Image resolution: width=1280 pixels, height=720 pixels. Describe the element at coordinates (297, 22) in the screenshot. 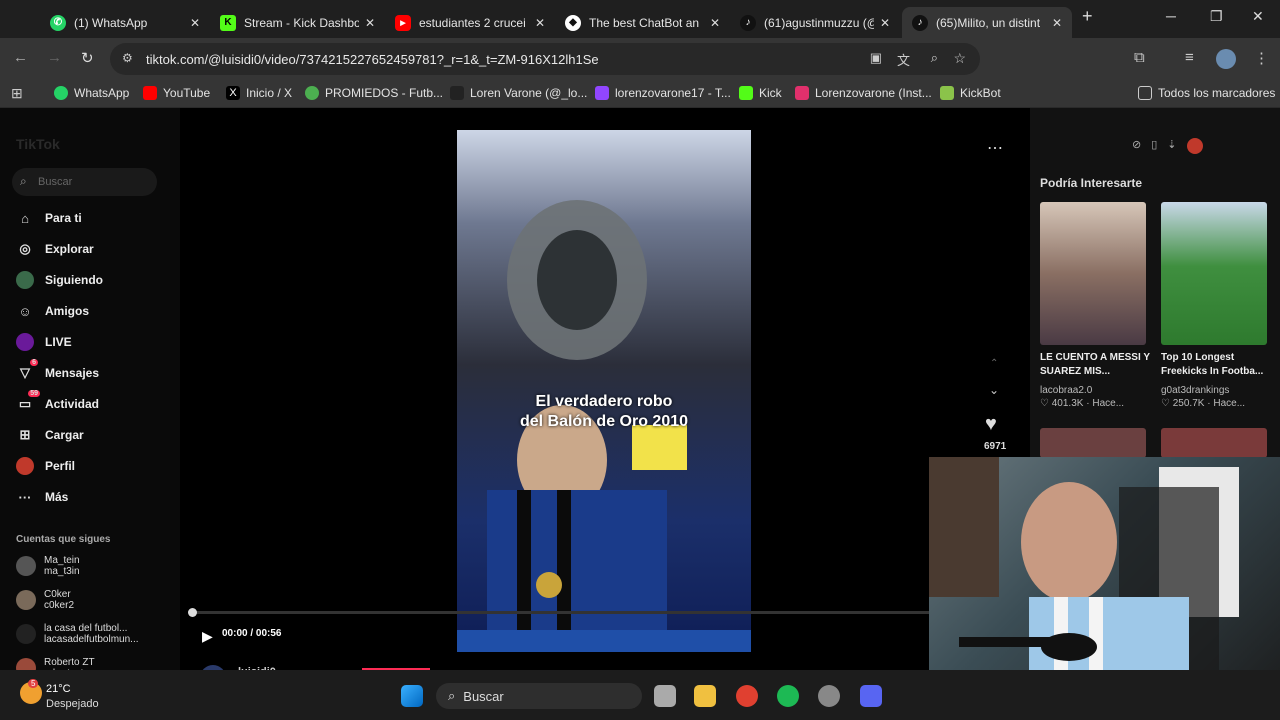

I see `tab-kick-dashboard: K Stream - Kick Dashbo ✕` at that location.